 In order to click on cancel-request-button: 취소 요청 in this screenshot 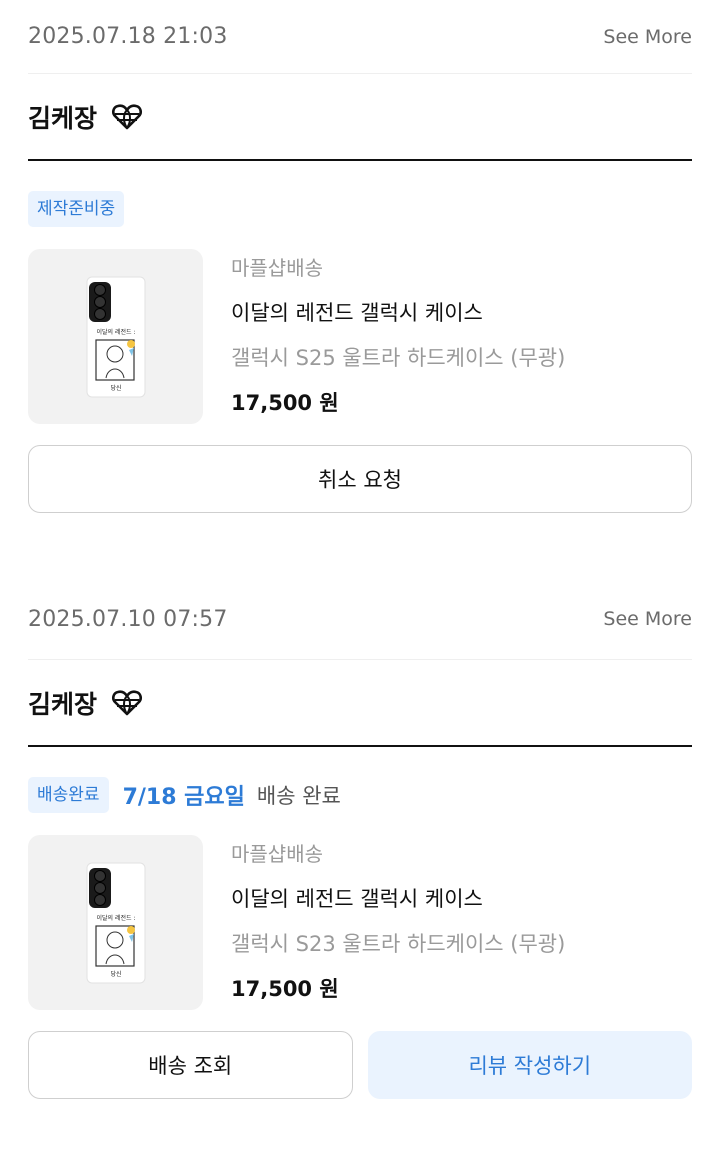, I will do `click(360, 479)`.